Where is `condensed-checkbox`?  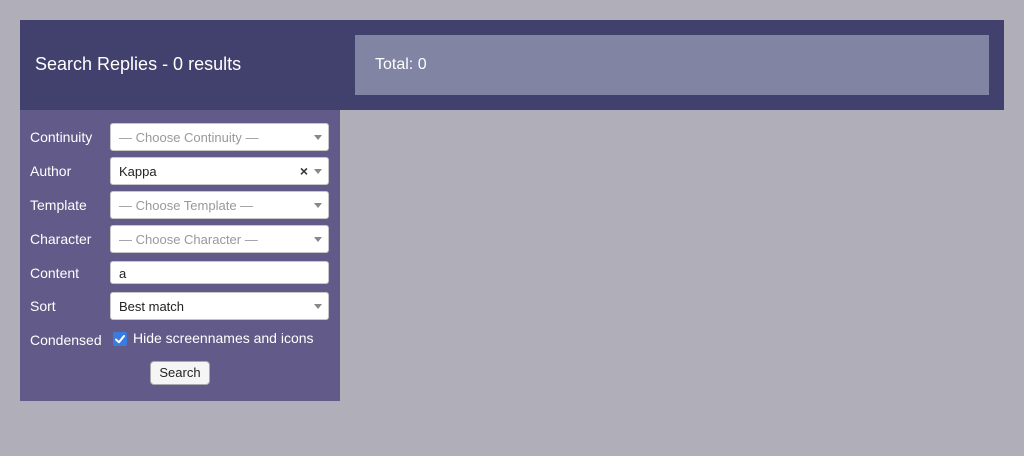
condensed-checkbox is located at coordinates (120, 339).